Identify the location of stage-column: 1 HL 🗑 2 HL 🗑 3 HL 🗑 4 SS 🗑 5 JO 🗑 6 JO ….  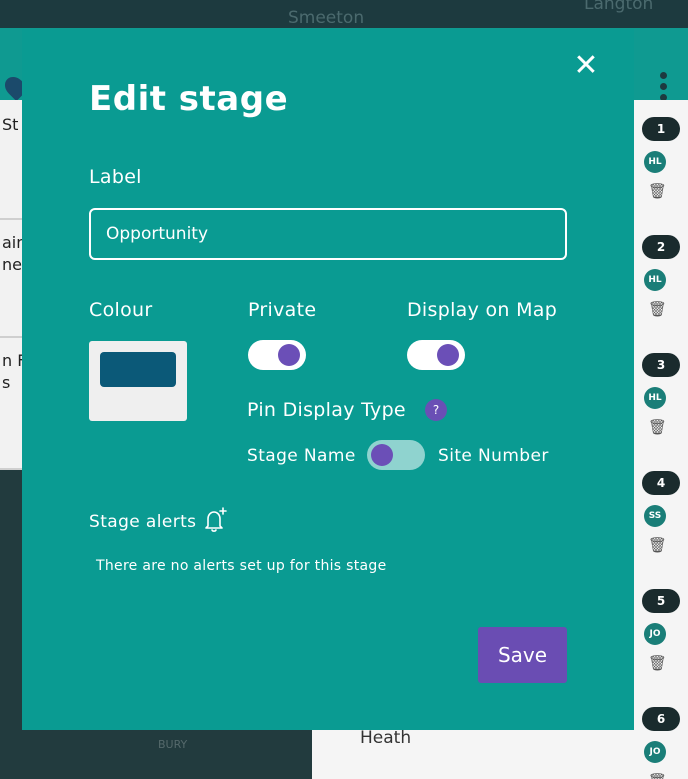
(661, 439).